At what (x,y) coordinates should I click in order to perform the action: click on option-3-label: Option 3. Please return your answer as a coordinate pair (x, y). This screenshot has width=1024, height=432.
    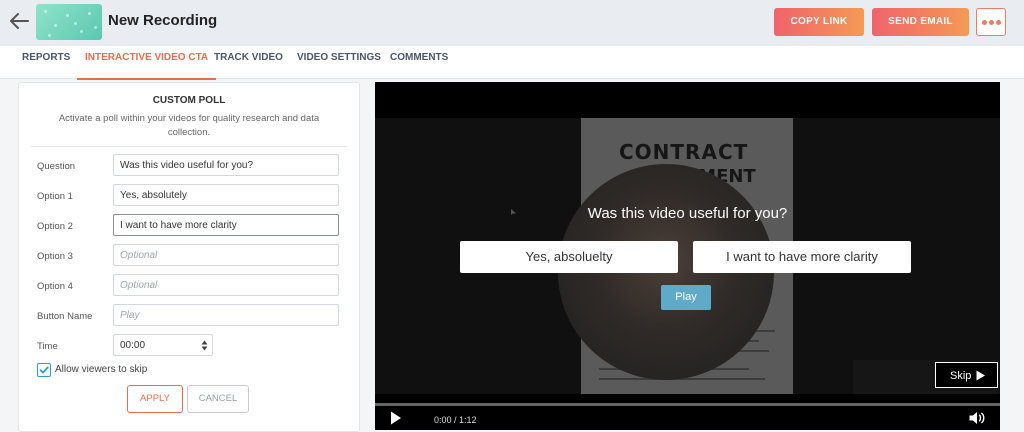
    Looking at the image, I should click on (55, 256).